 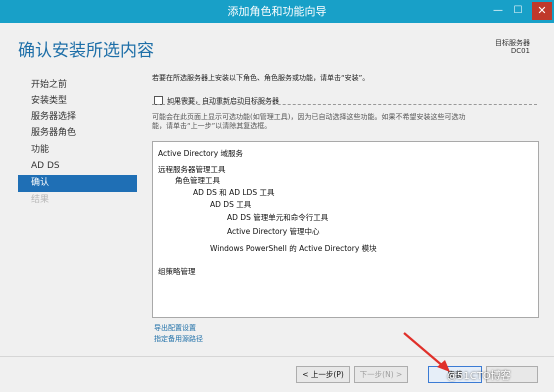 I want to click on annotation-arrow-icon, so click(x=426, y=352).